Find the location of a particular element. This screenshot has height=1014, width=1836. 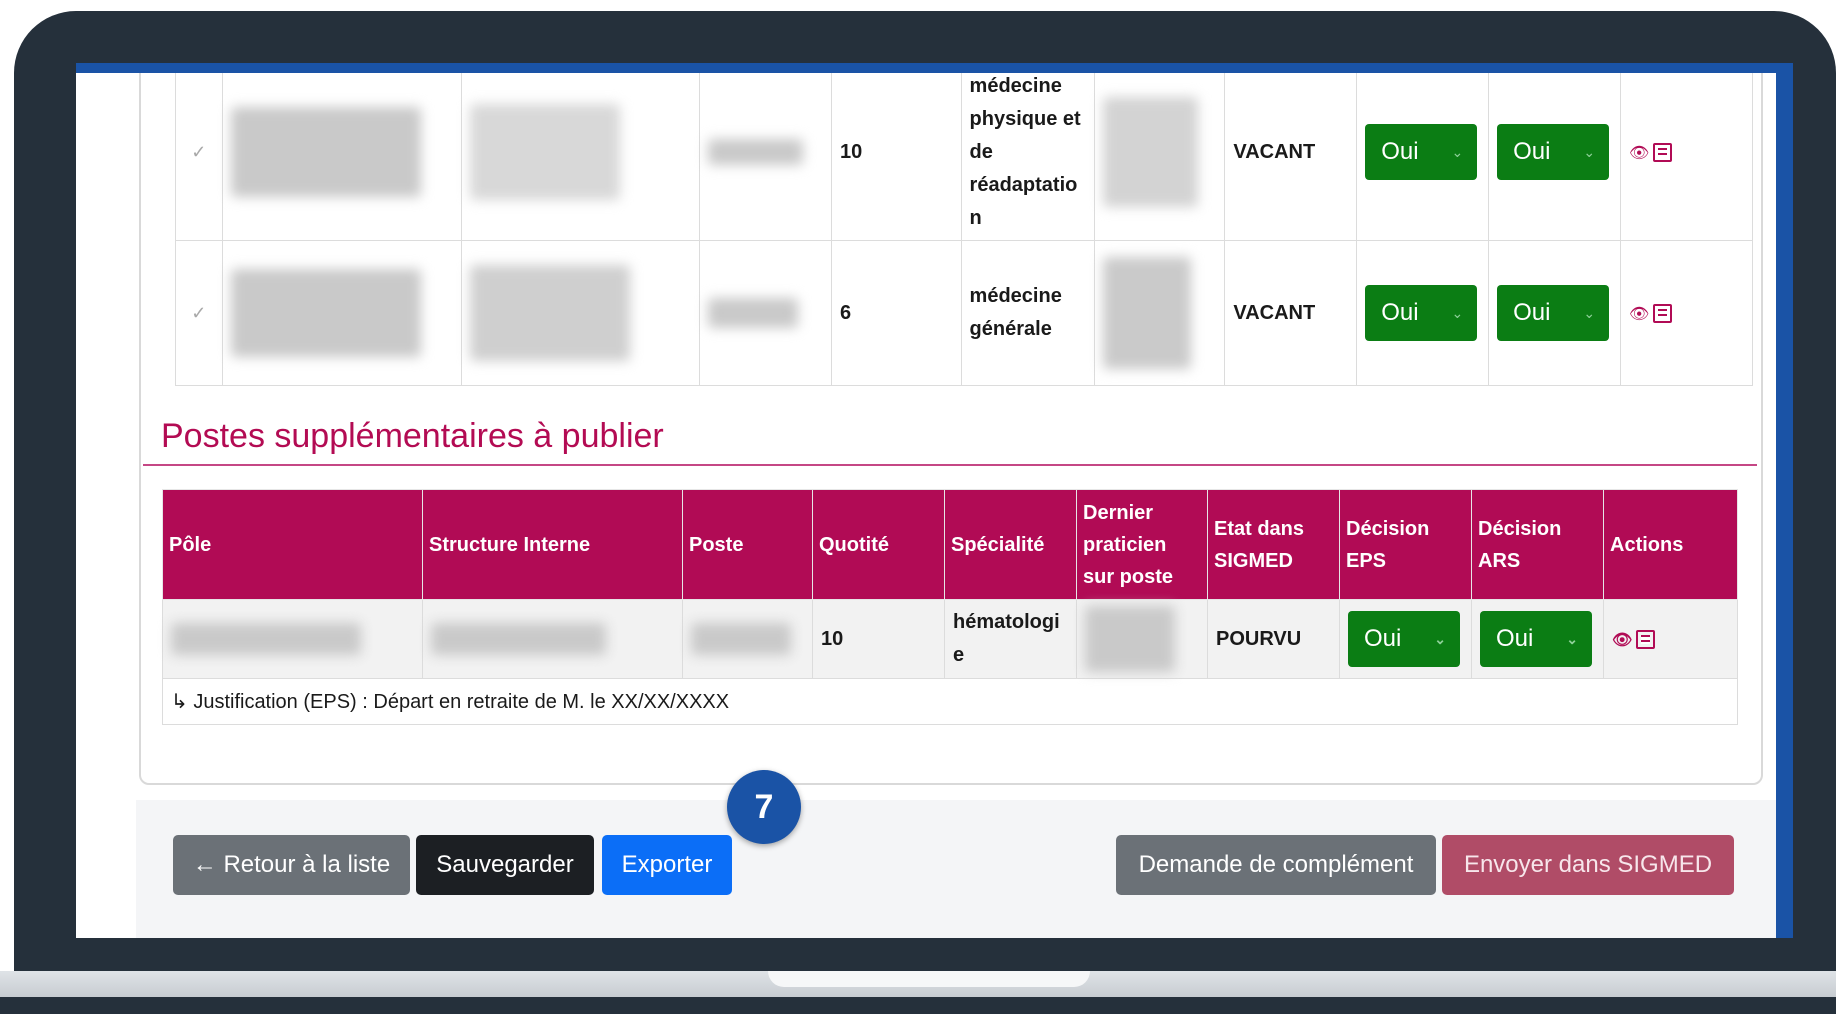

send-to-sigmed-button: Envoyer dans SIGMED is located at coordinates (1588, 865).